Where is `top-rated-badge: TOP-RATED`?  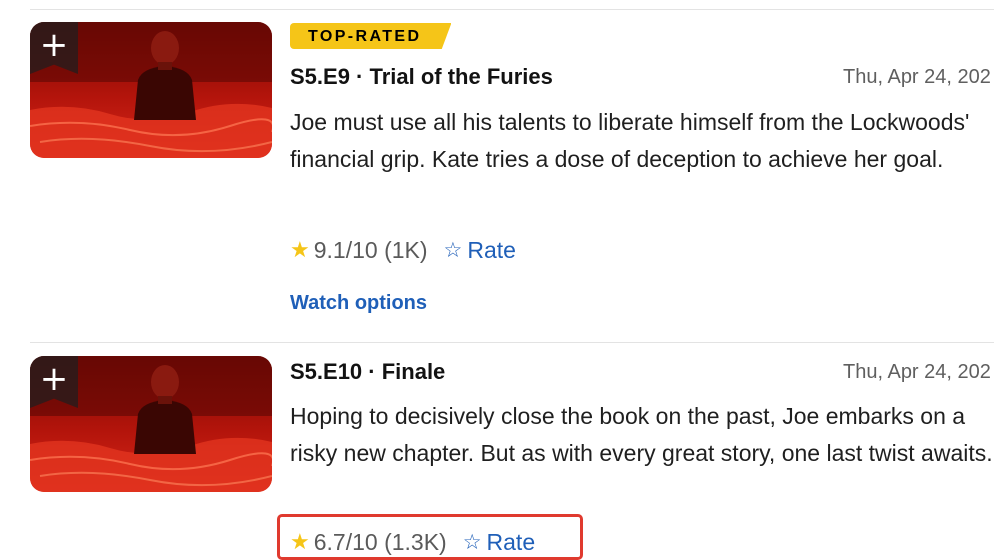 top-rated-badge: TOP-RATED is located at coordinates (371, 36).